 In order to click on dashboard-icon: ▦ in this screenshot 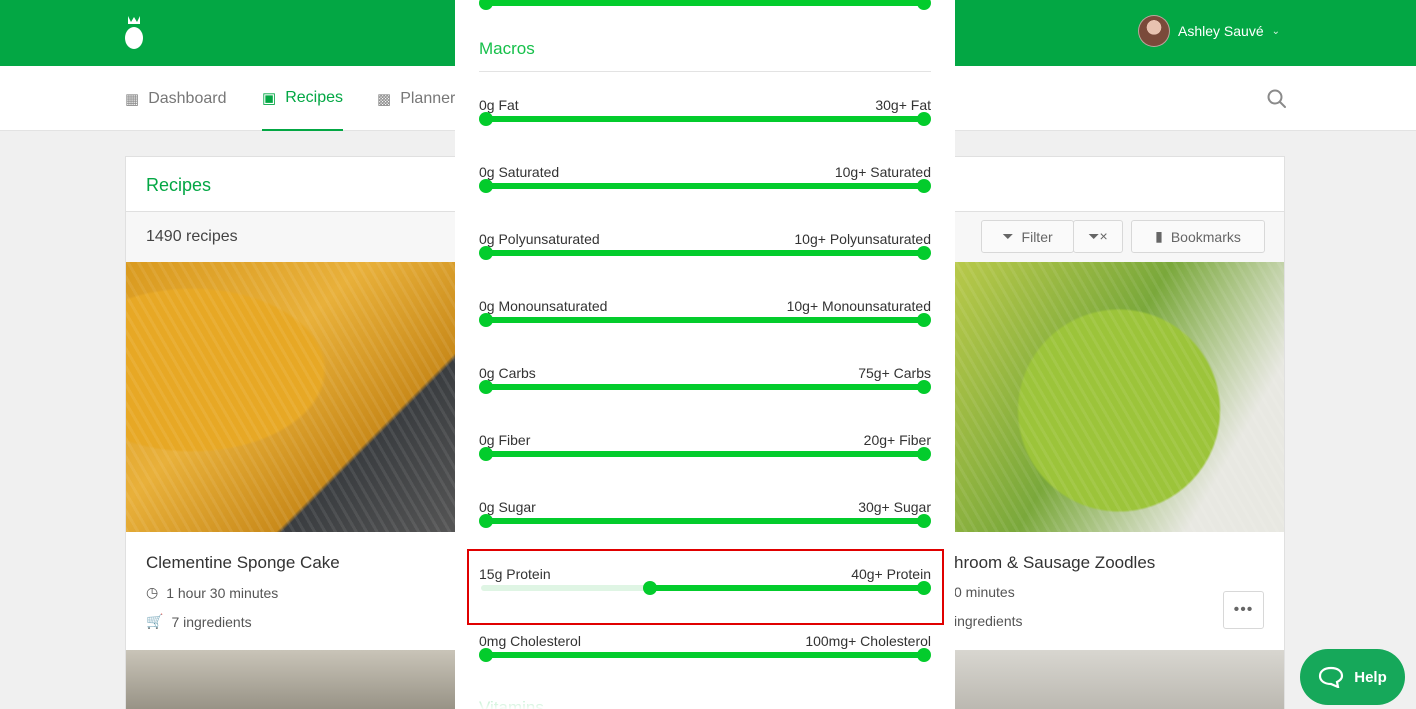, I will do `click(132, 99)`.